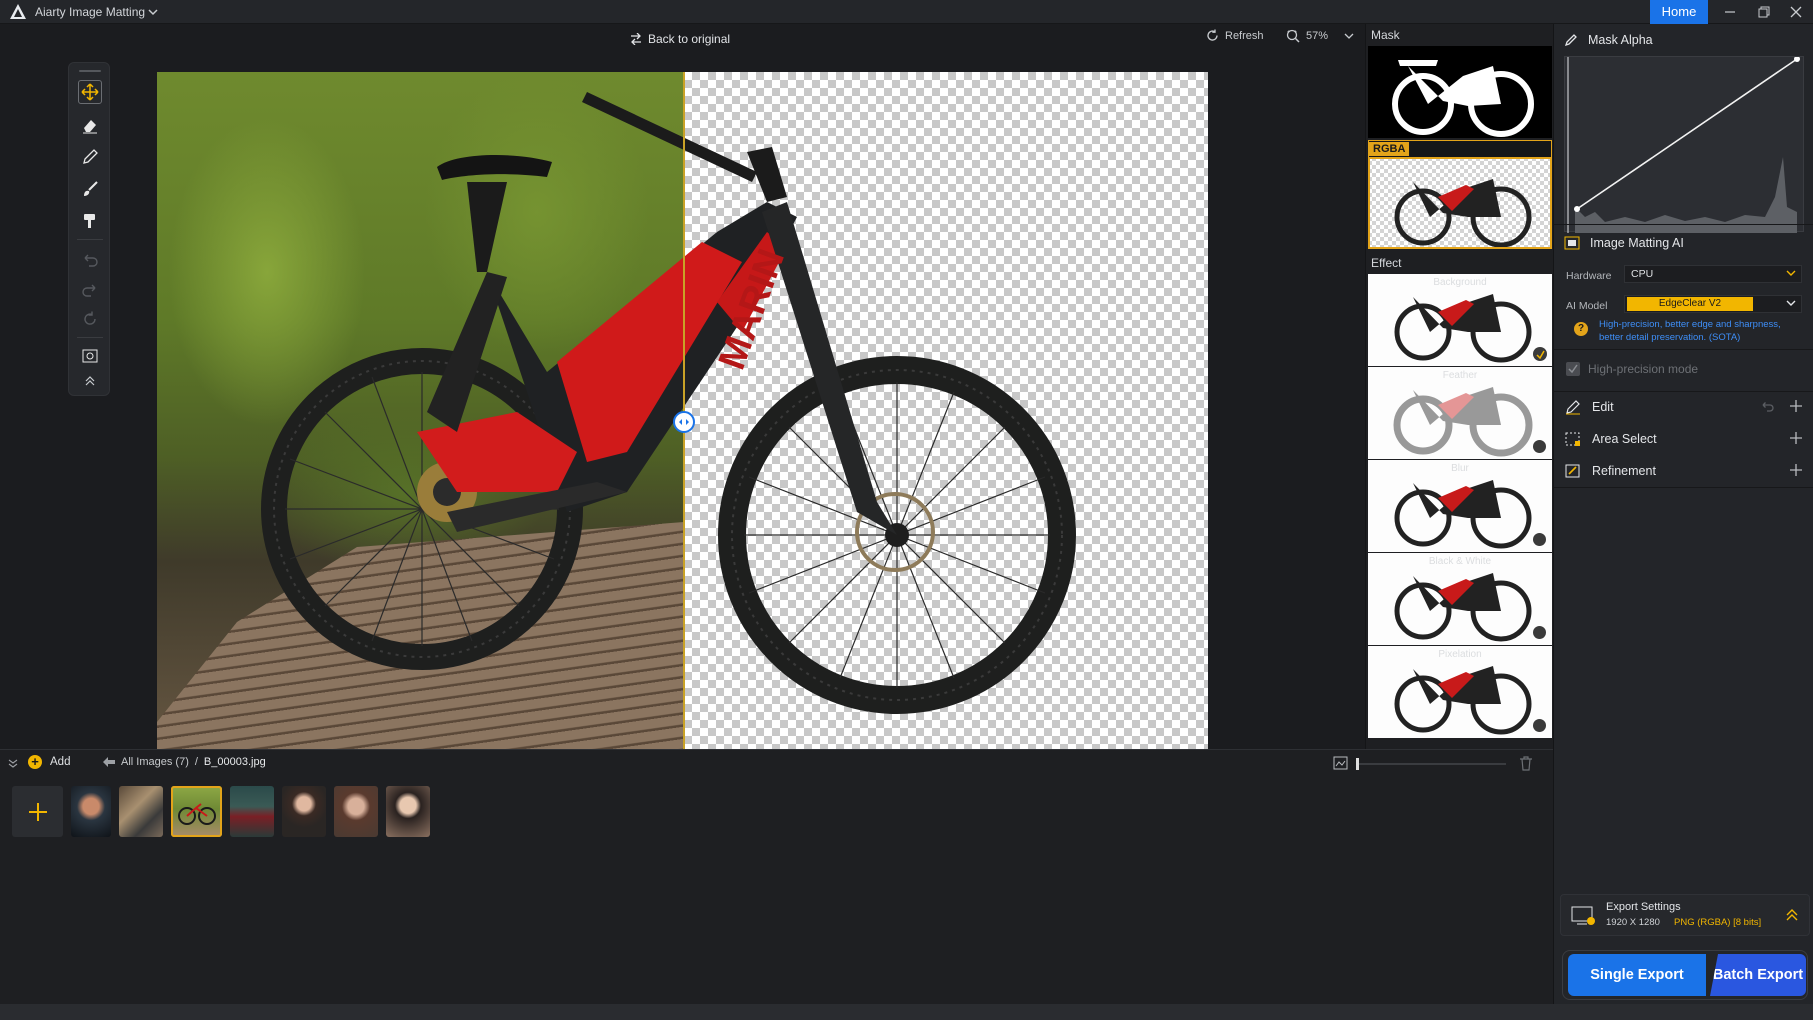 The image size is (1813, 1020). I want to click on area-select-section: Area Select, so click(1683, 439).